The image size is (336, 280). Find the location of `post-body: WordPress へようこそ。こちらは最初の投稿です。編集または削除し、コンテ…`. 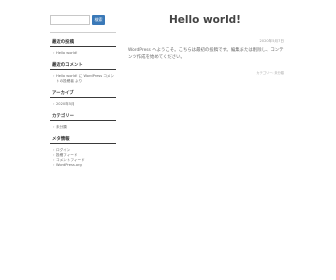

post-body: WordPress へようこそ。こちらは最初の投稿です。編集または削除し、コンテ… is located at coordinates (206, 54).